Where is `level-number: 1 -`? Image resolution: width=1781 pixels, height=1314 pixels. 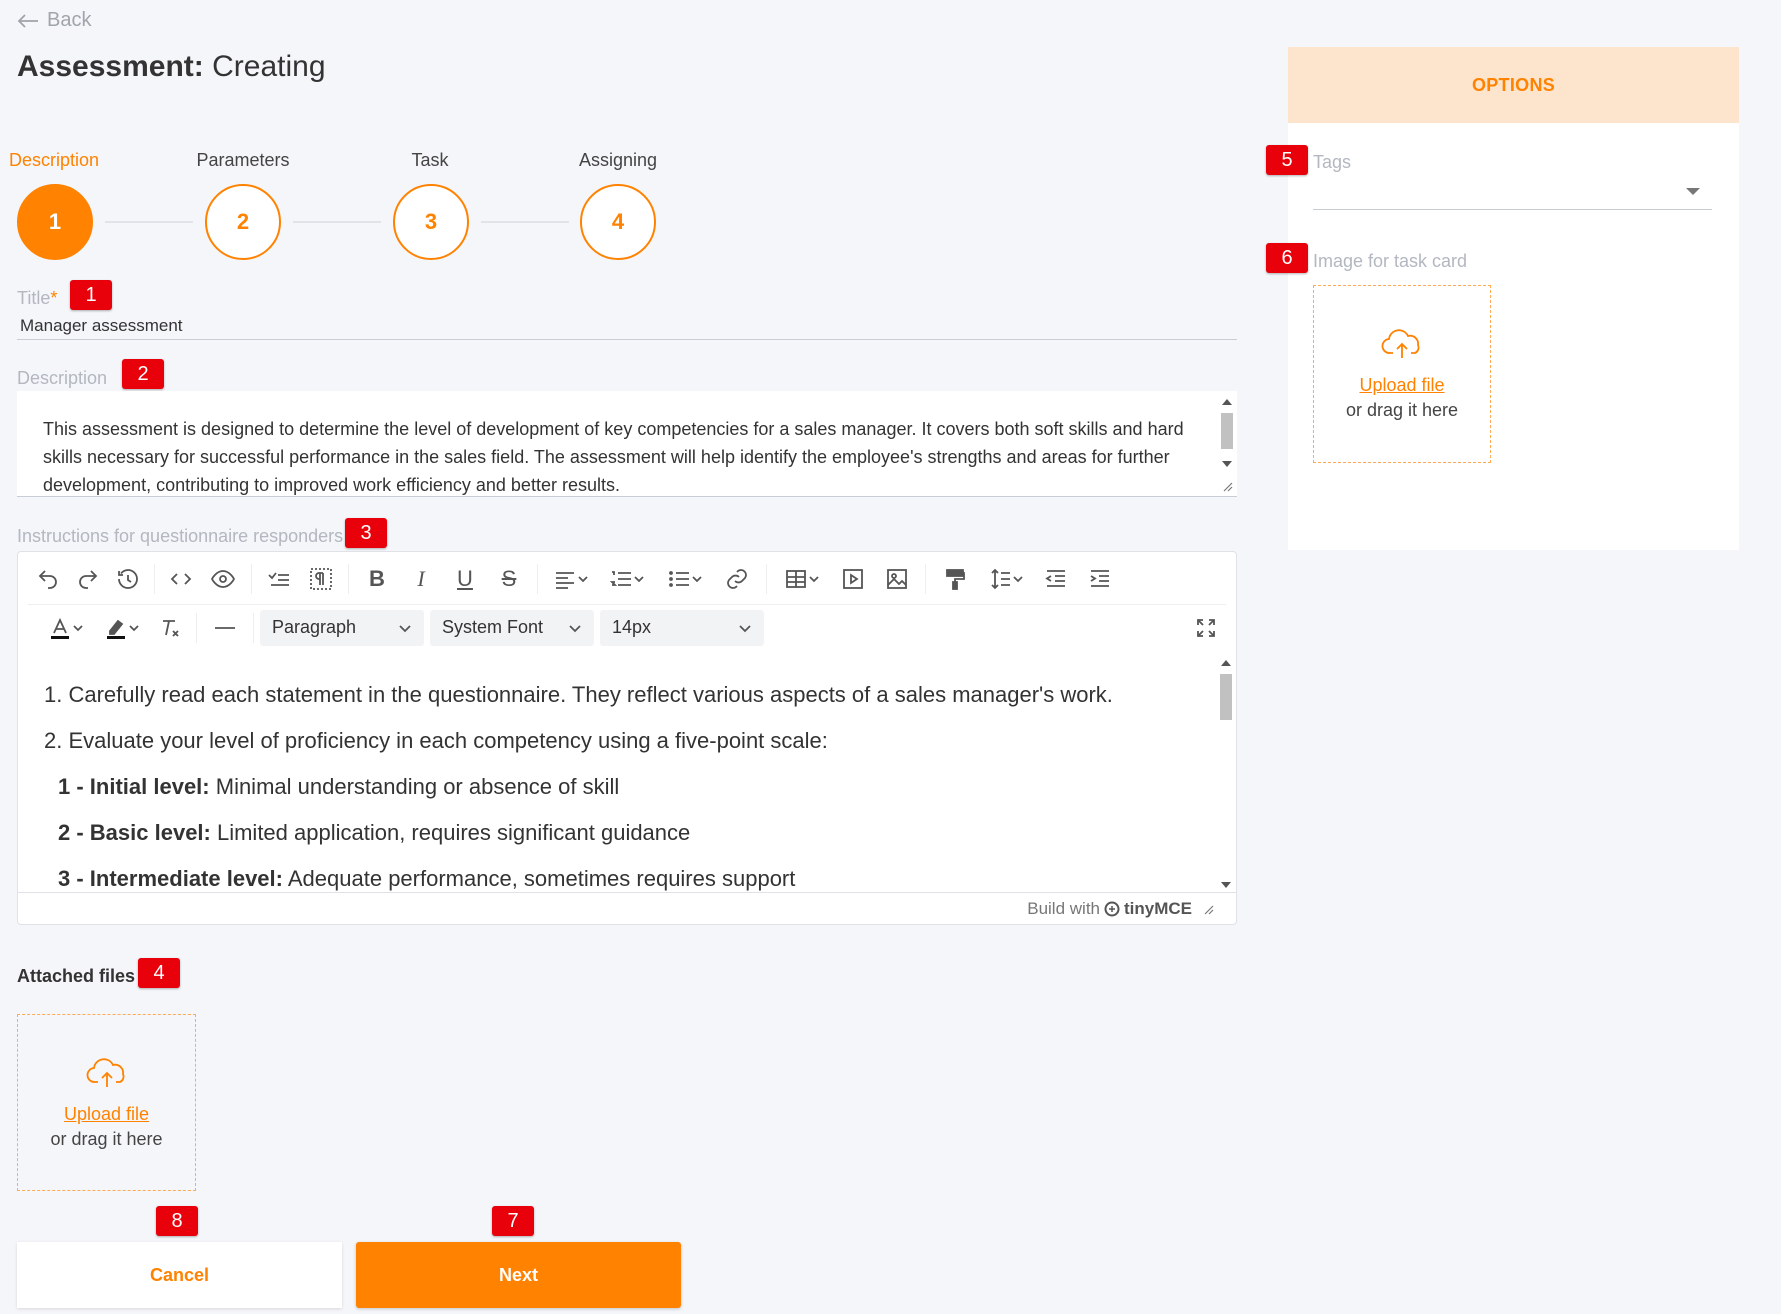
level-number: 1 - is located at coordinates (74, 786).